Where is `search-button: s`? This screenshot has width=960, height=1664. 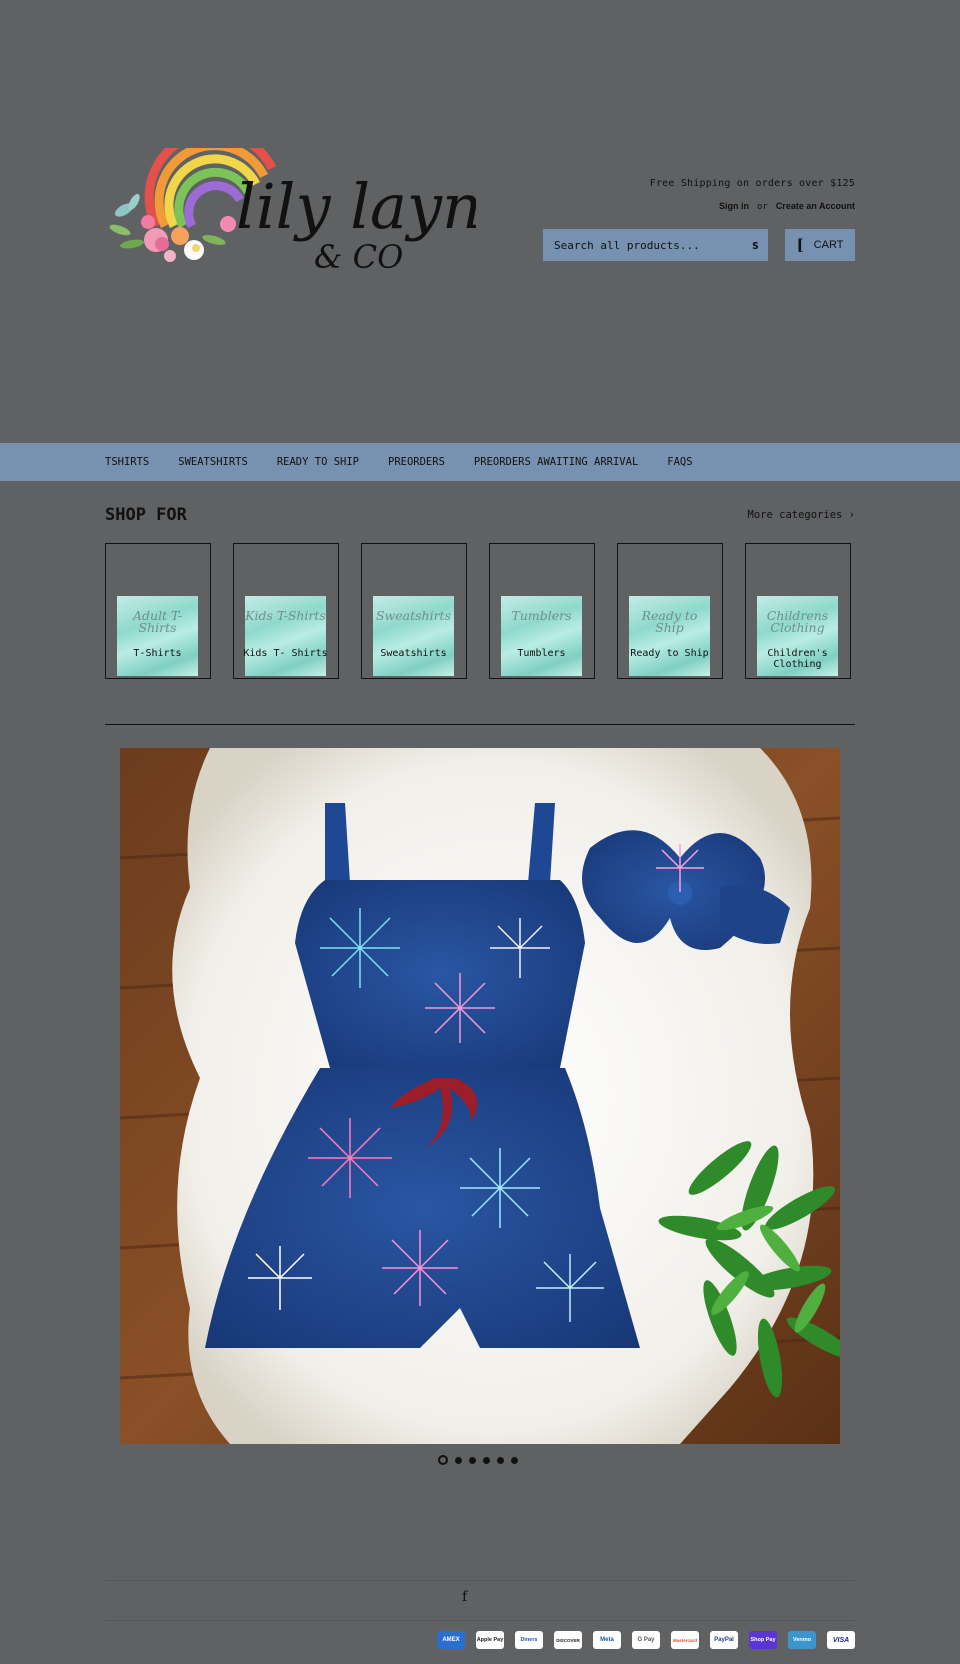
search-button: s is located at coordinates (755, 245).